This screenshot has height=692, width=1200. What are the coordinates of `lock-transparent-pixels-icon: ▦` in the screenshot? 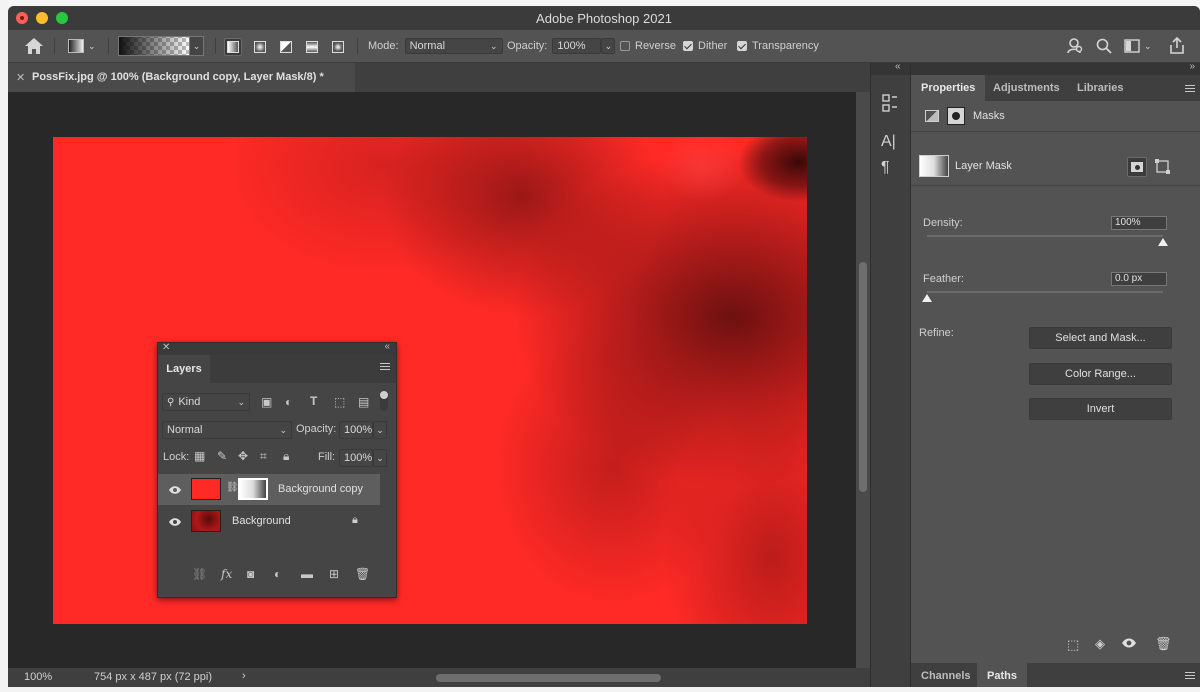 It's located at (199, 456).